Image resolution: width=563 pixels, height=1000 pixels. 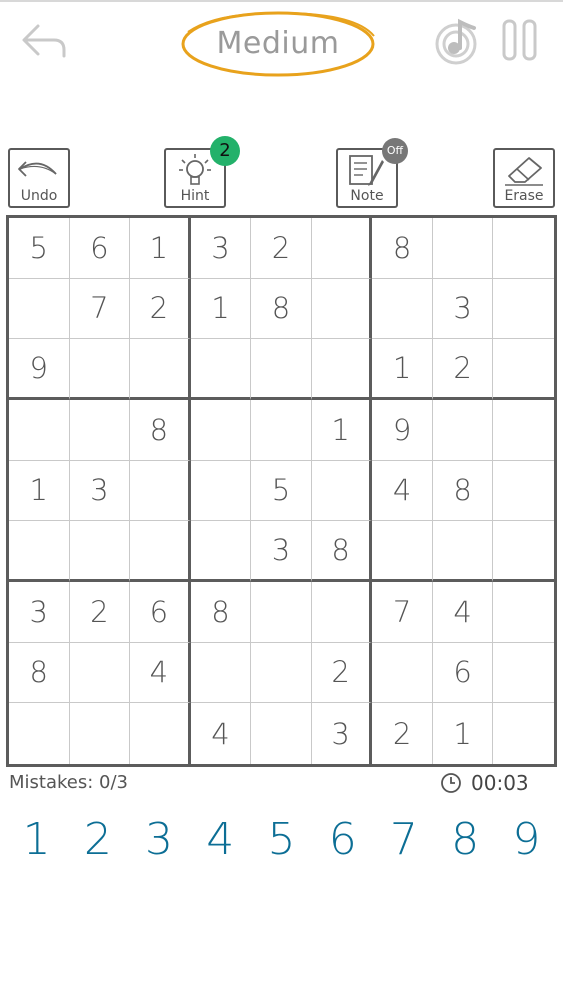 What do you see at coordinates (36, 840) in the screenshot?
I see `numpad-key-1: 1` at bounding box center [36, 840].